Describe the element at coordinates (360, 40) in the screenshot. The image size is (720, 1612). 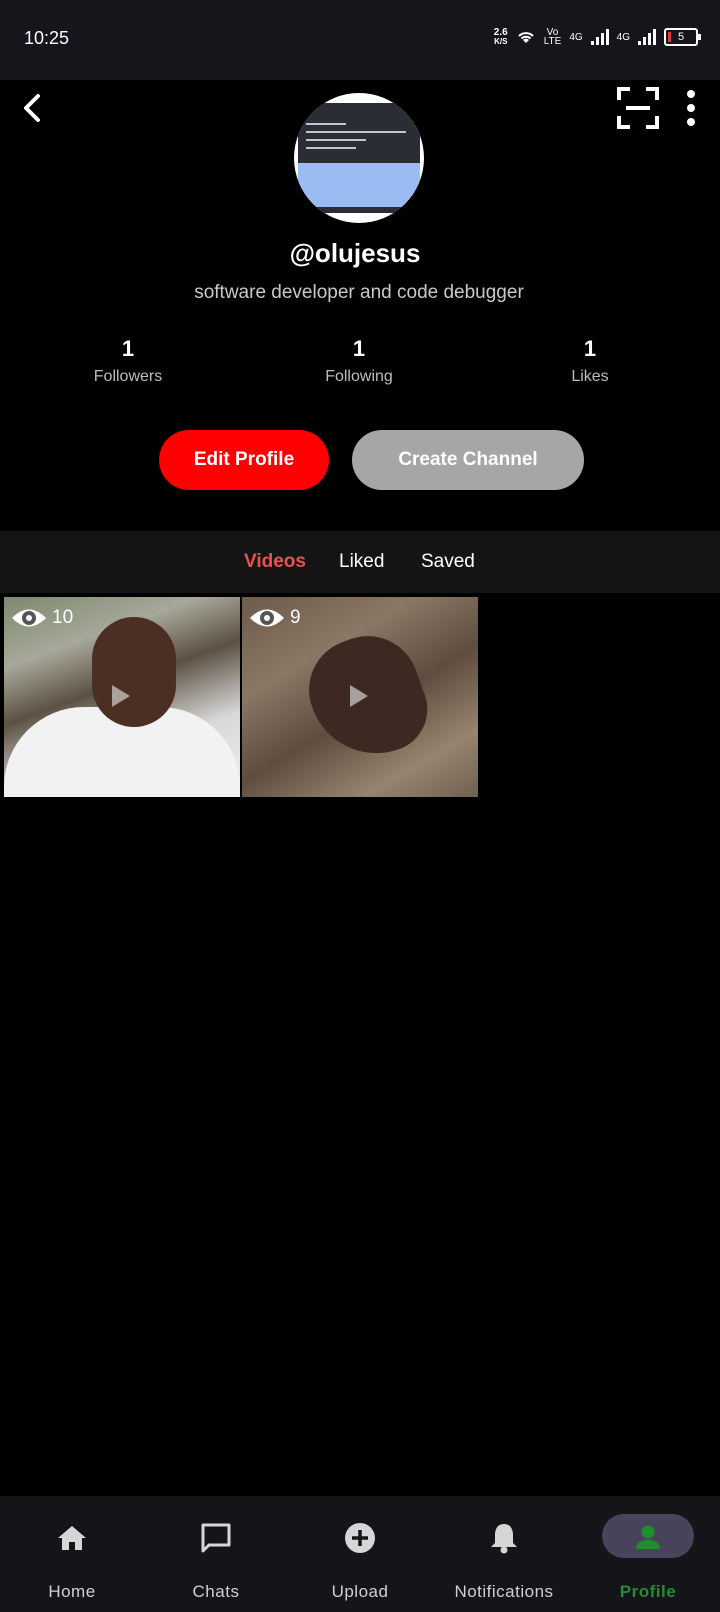
I see `status-bar: 10:25 2.6 K/S Vo LTE 4G 4G 5` at that location.